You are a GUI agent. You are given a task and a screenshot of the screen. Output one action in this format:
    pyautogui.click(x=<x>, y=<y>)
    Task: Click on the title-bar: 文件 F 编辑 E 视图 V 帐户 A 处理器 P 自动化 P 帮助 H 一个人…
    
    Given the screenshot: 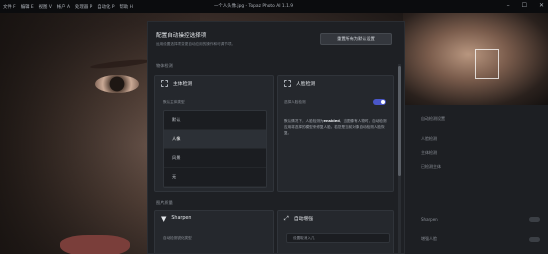 What is the action you would take?
    pyautogui.click(x=274, y=6)
    